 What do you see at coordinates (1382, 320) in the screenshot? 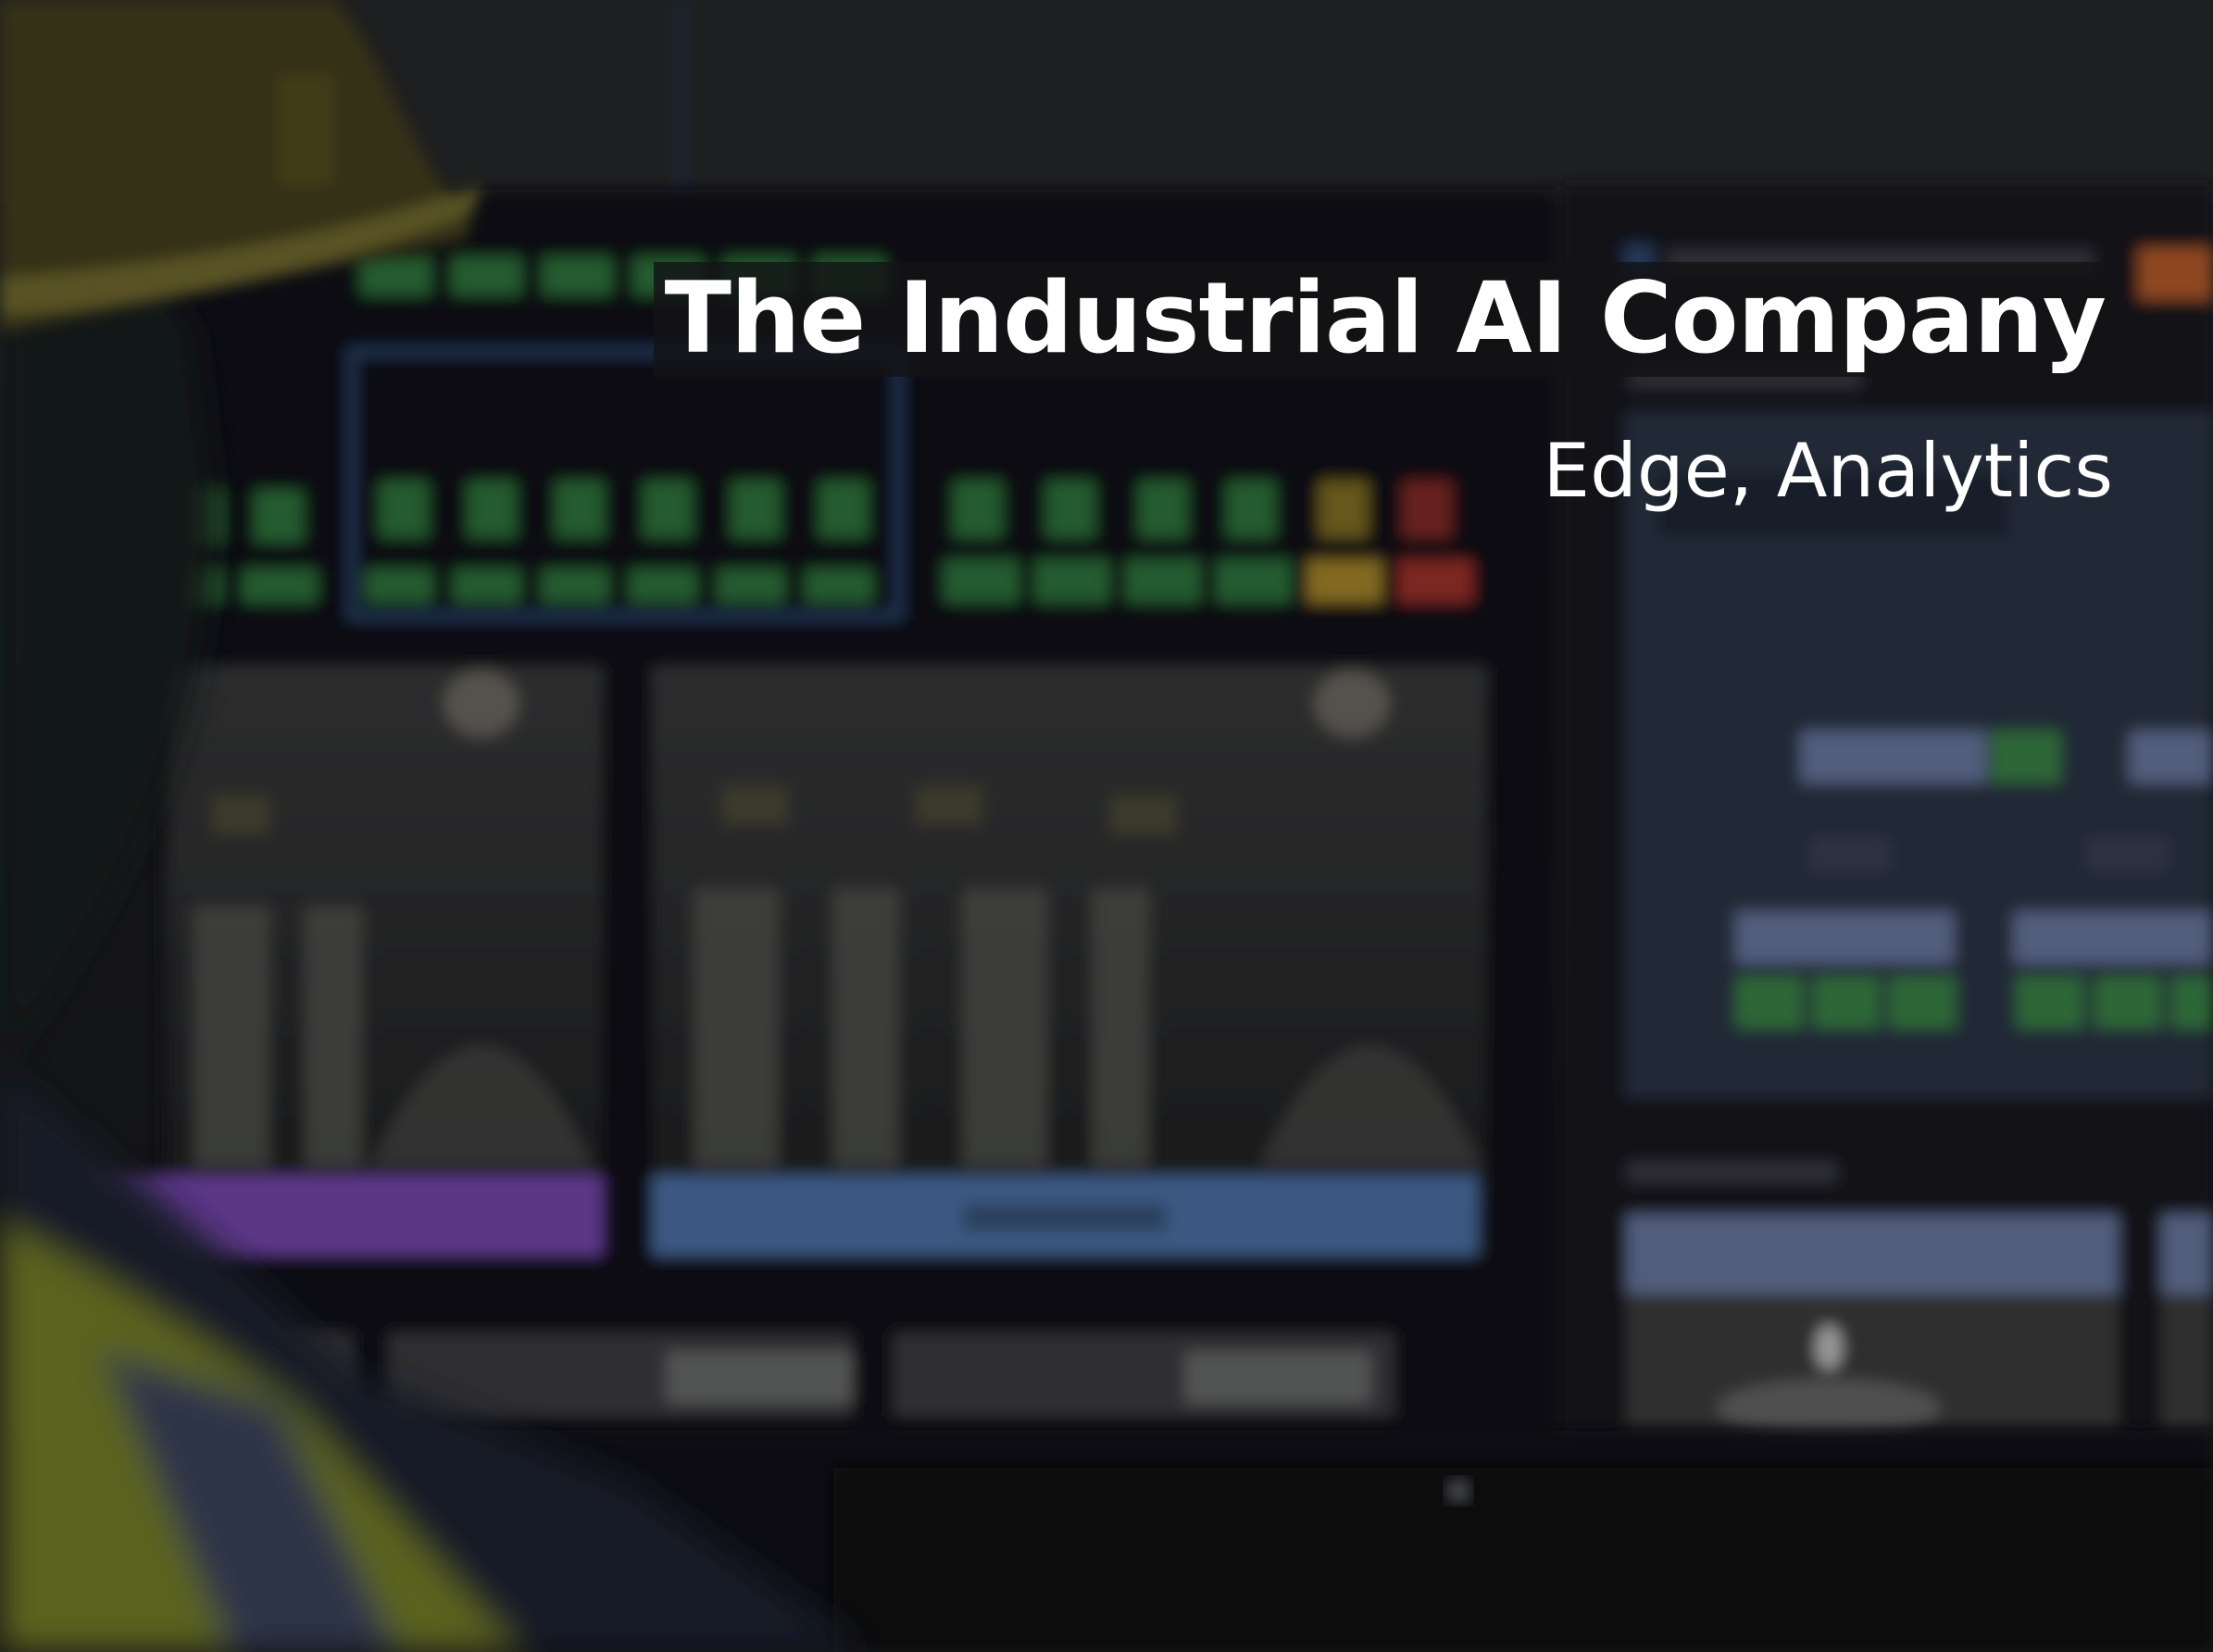
I see `hero-title: The Industrial AI Company` at bounding box center [1382, 320].